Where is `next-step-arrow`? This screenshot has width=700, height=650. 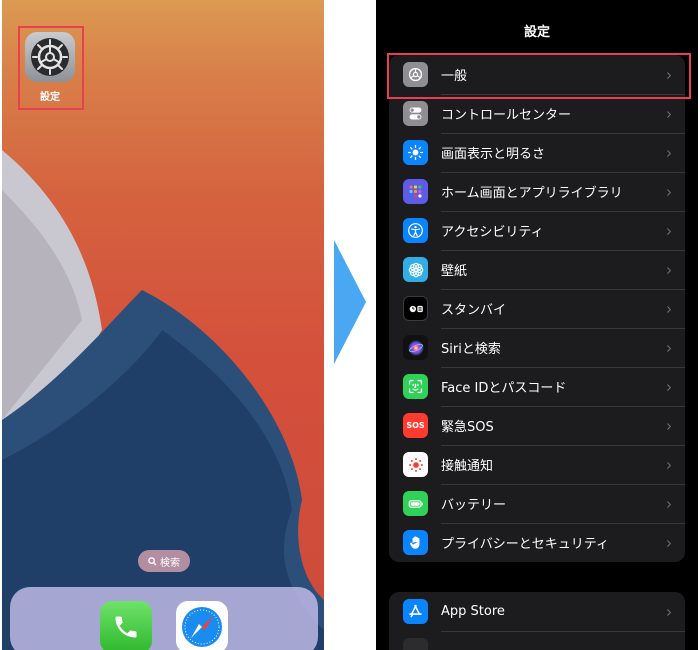 next-step-arrow is located at coordinates (350, 302).